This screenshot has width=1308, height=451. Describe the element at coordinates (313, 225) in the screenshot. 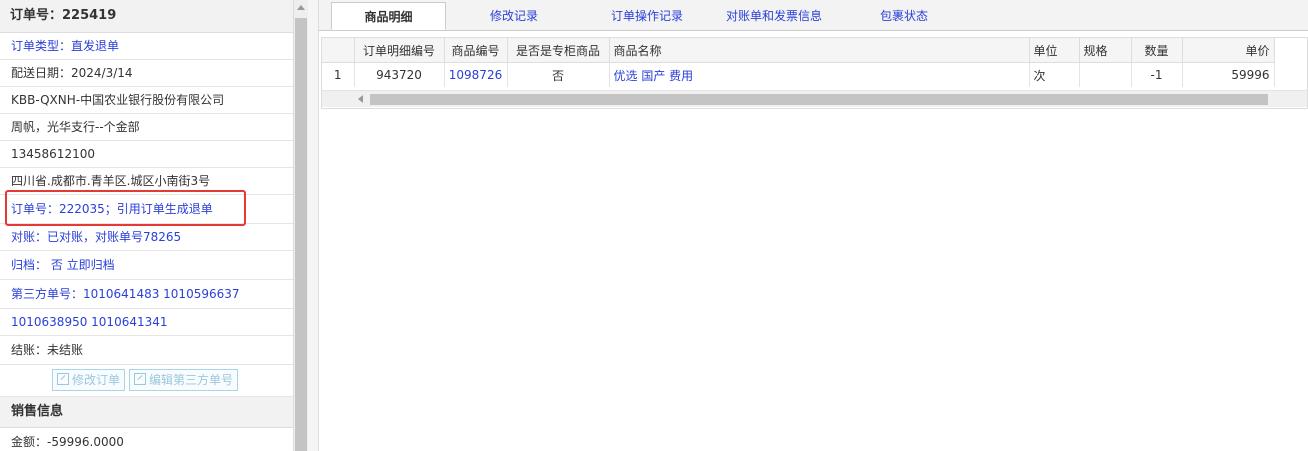

I see `panel-splitter` at that location.